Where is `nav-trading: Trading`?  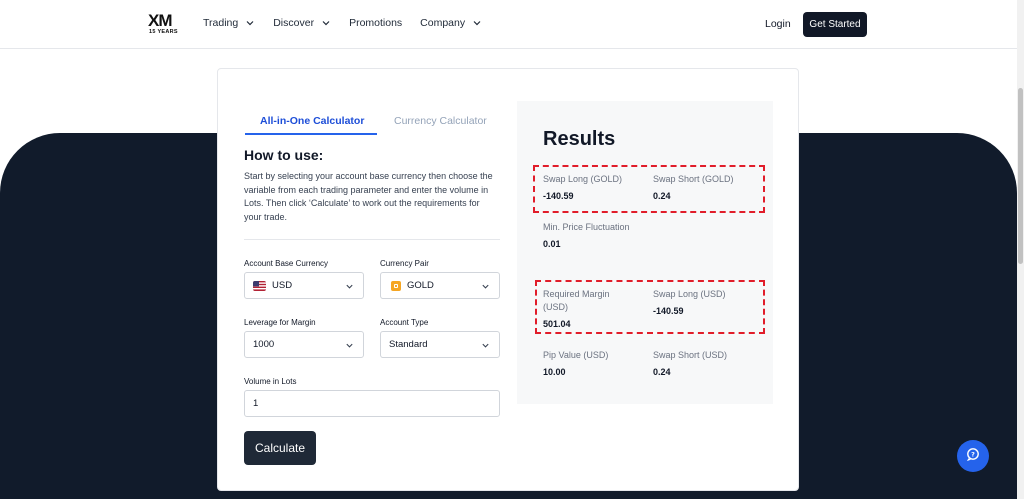
nav-trading: Trading is located at coordinates (229, 23).